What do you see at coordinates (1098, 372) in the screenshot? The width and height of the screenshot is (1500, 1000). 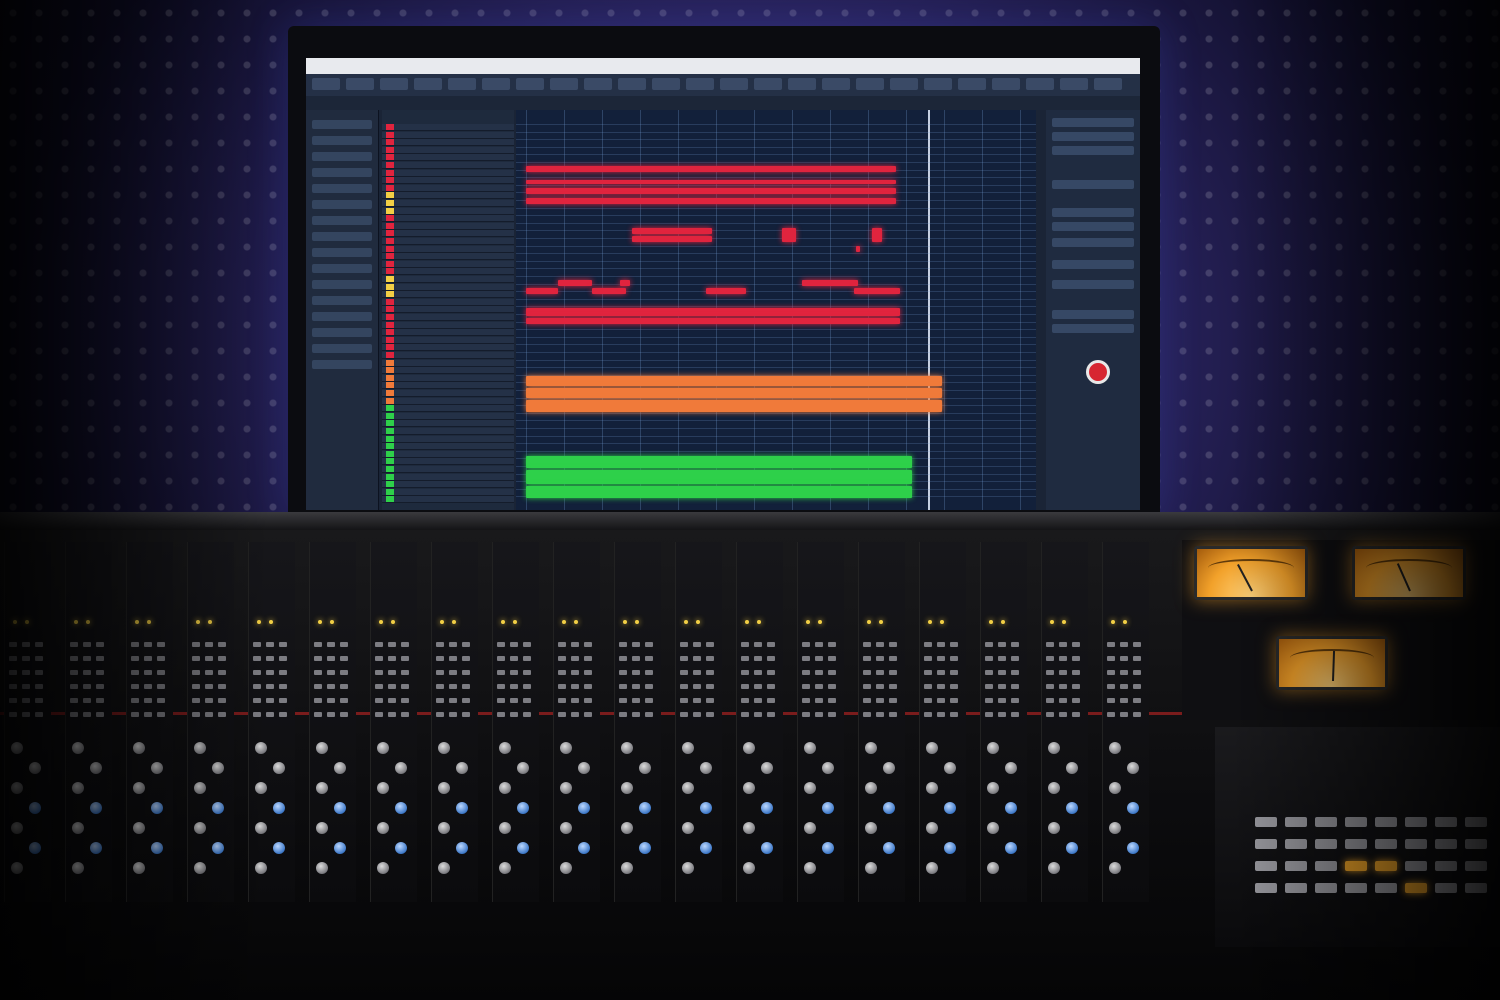 I see `record-icon` at bounding box center [1098, 372].